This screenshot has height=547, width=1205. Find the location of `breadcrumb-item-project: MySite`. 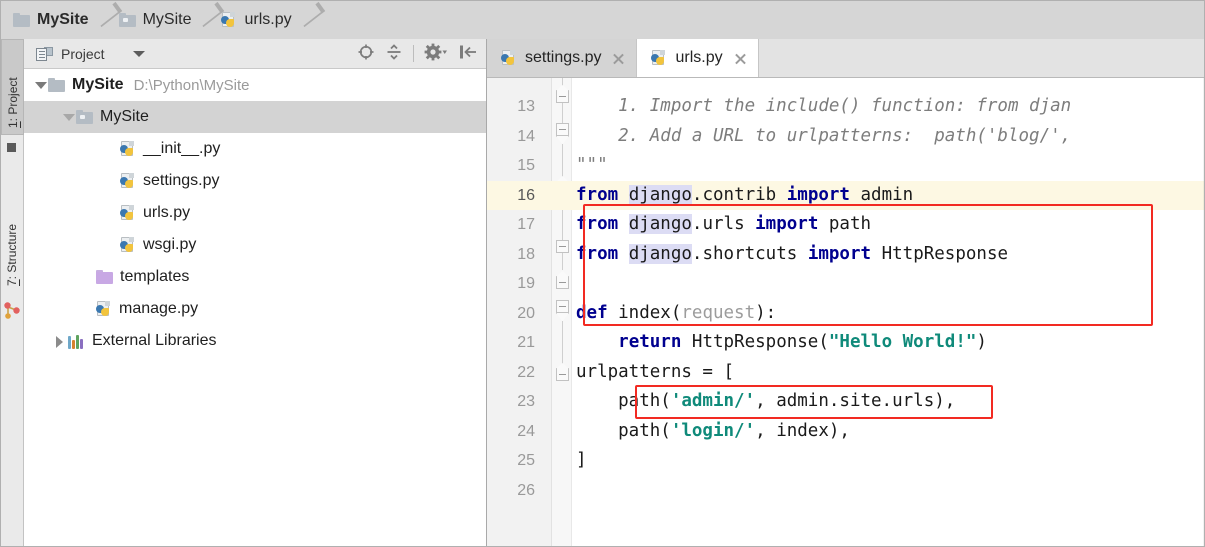

breadcrumb-item-project: MySite is located at coordinates (52, 20).